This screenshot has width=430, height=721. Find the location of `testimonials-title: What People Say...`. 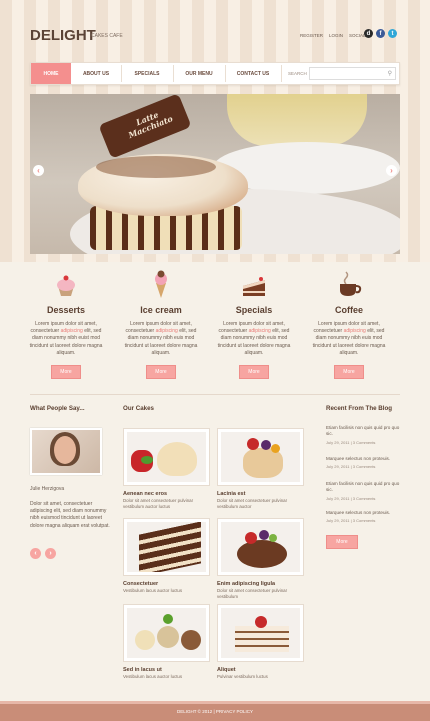

testimonials-title: What People Say... is located at coordinates (57, 408).